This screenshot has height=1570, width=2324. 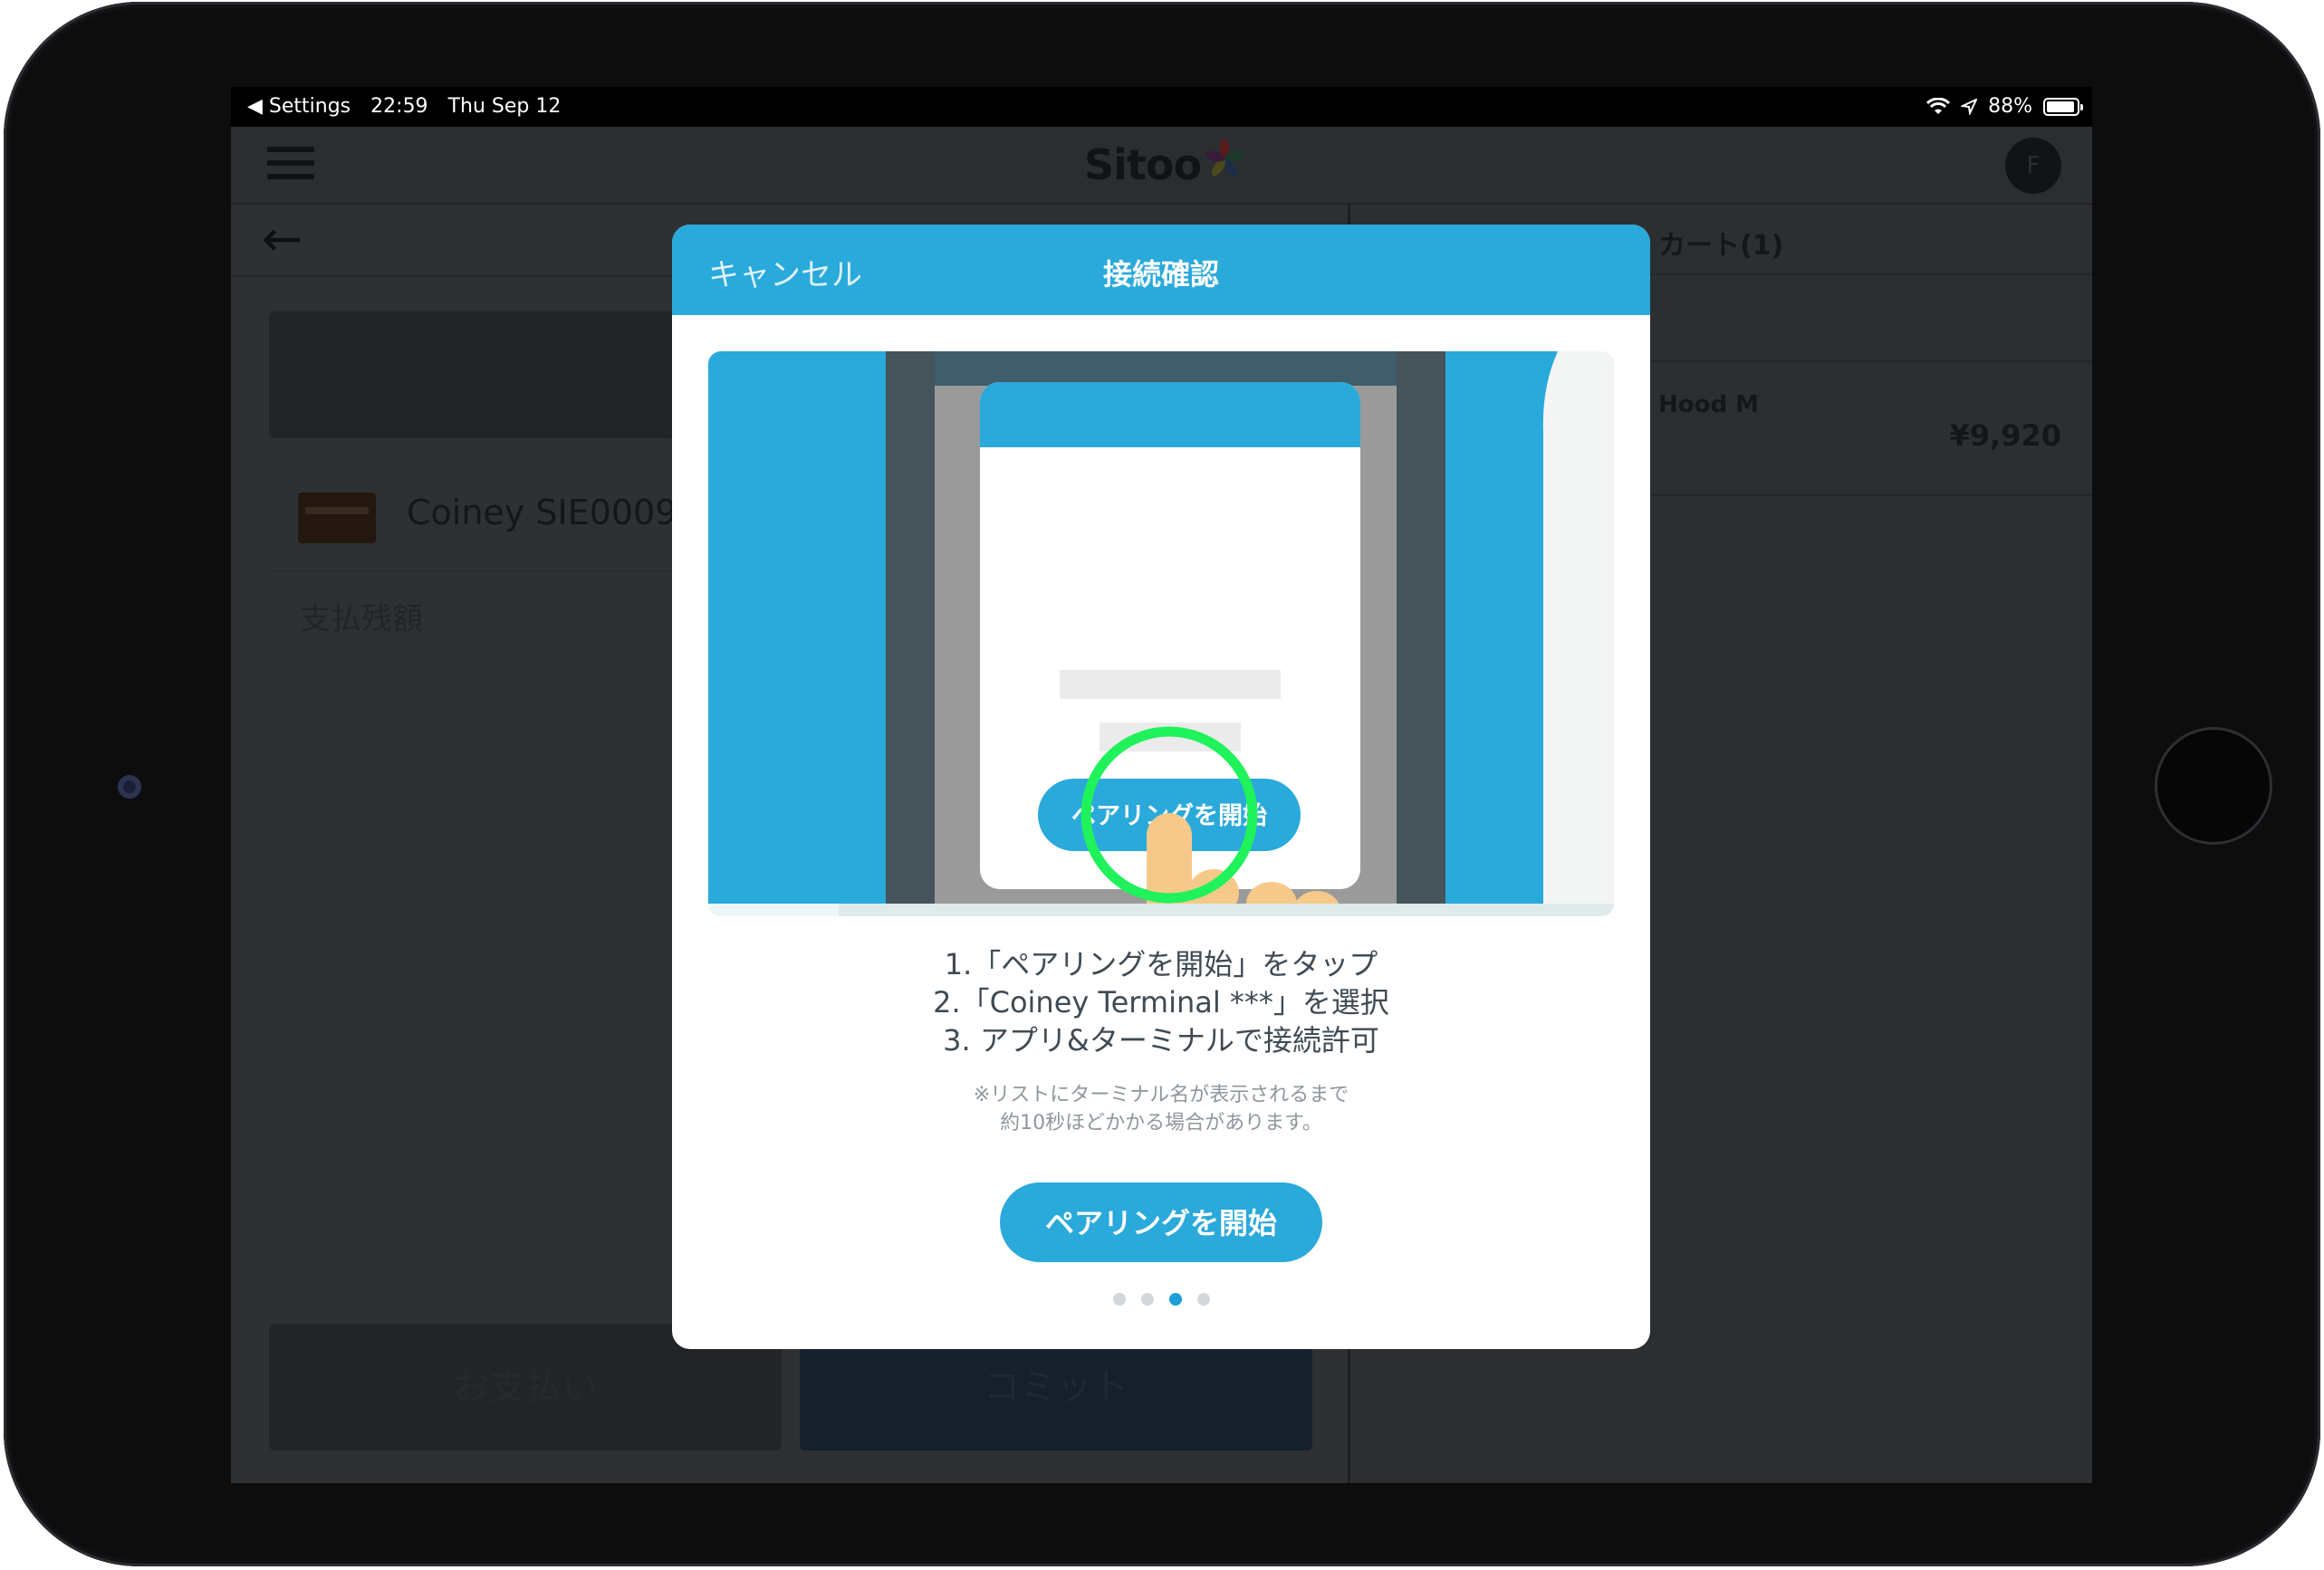 I want to click on page-indicator, so click(x=1161, y=1299).